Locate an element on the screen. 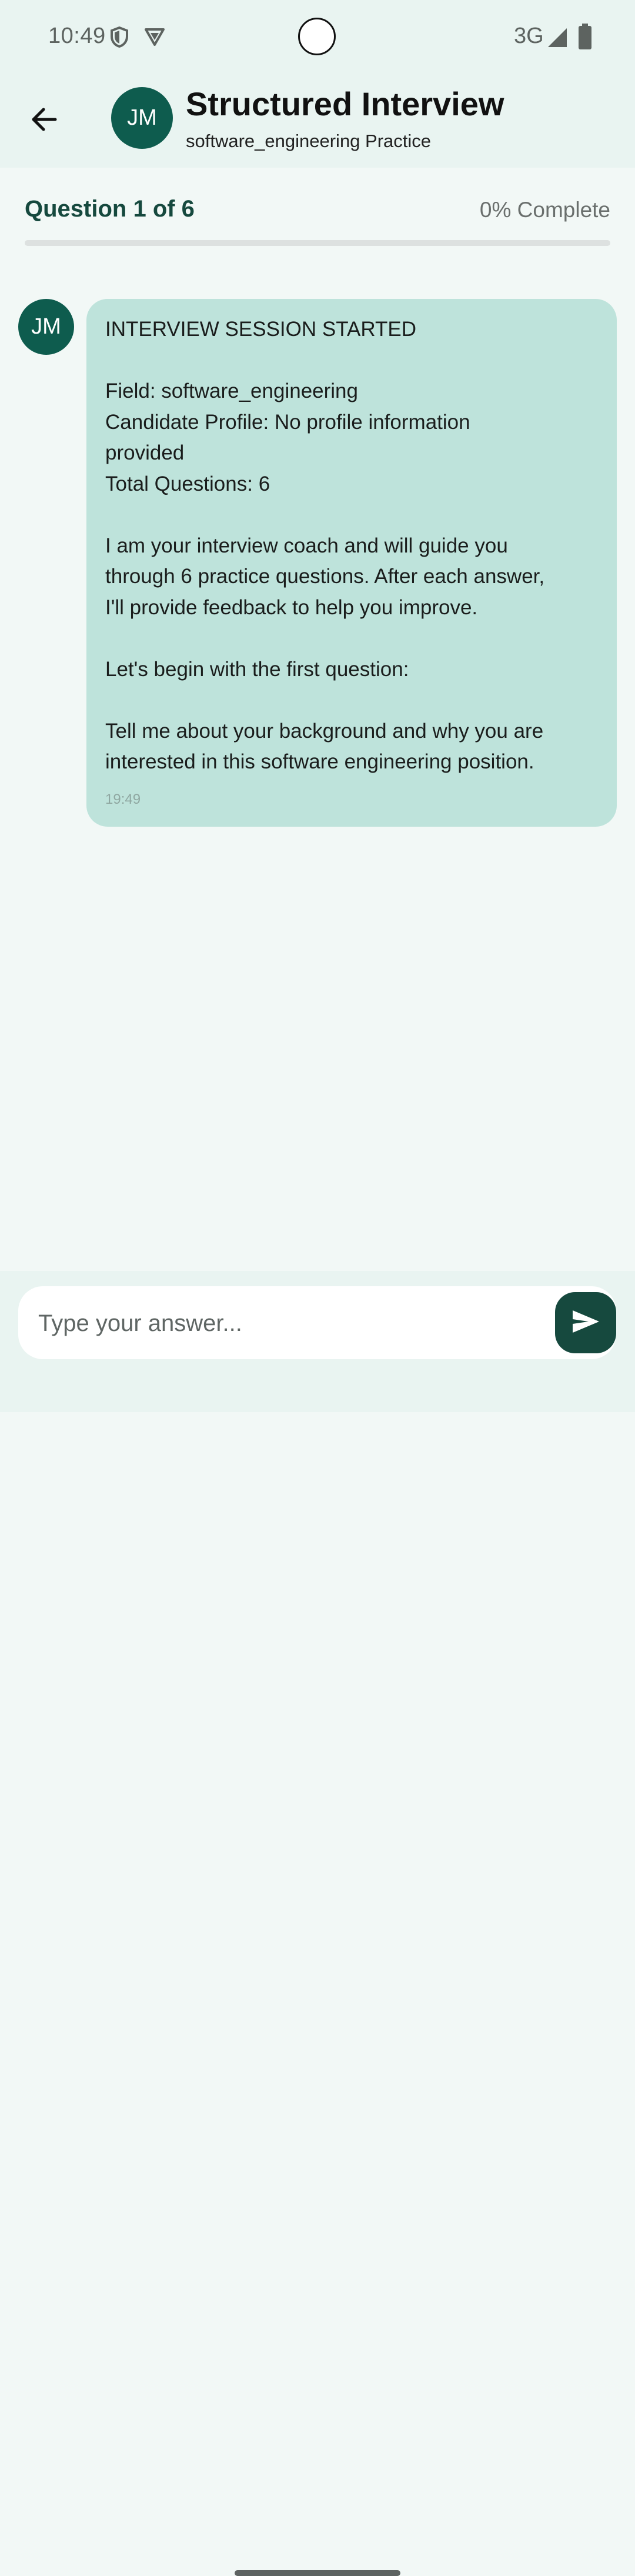 This screenshot has height=2576, width=635. message-line: Field: software_engineering is located at coordinates (231, 391).